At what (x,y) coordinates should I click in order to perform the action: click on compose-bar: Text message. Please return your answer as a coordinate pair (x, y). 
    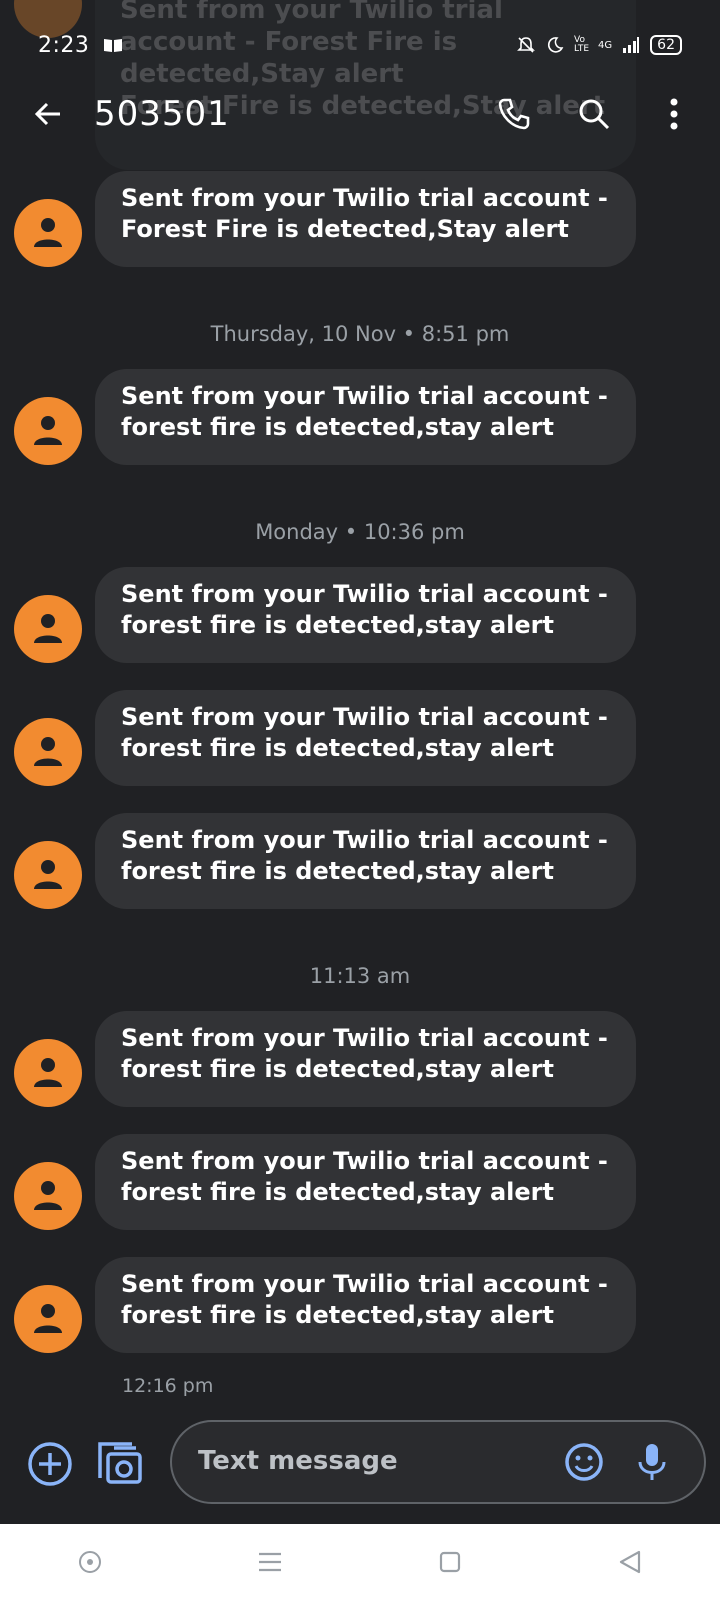
    Looking at the image, I should click on (360, 1474).